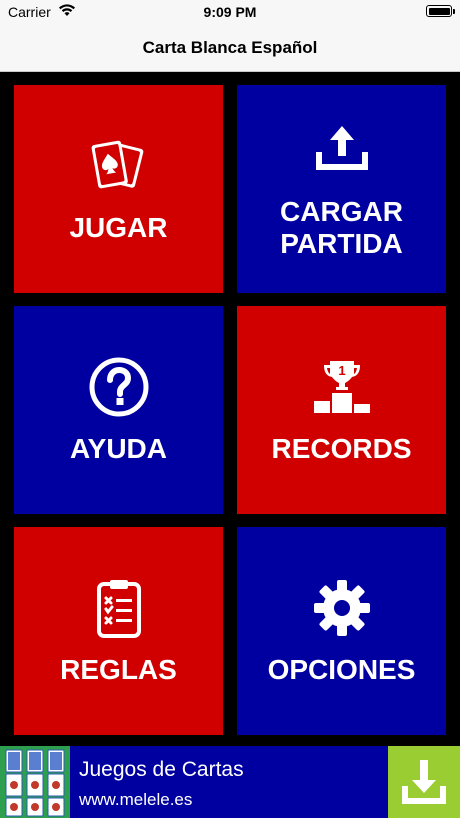 The image size is (460, 818). I want to click on records-button: 1 RECORDS, so click(341, 410).